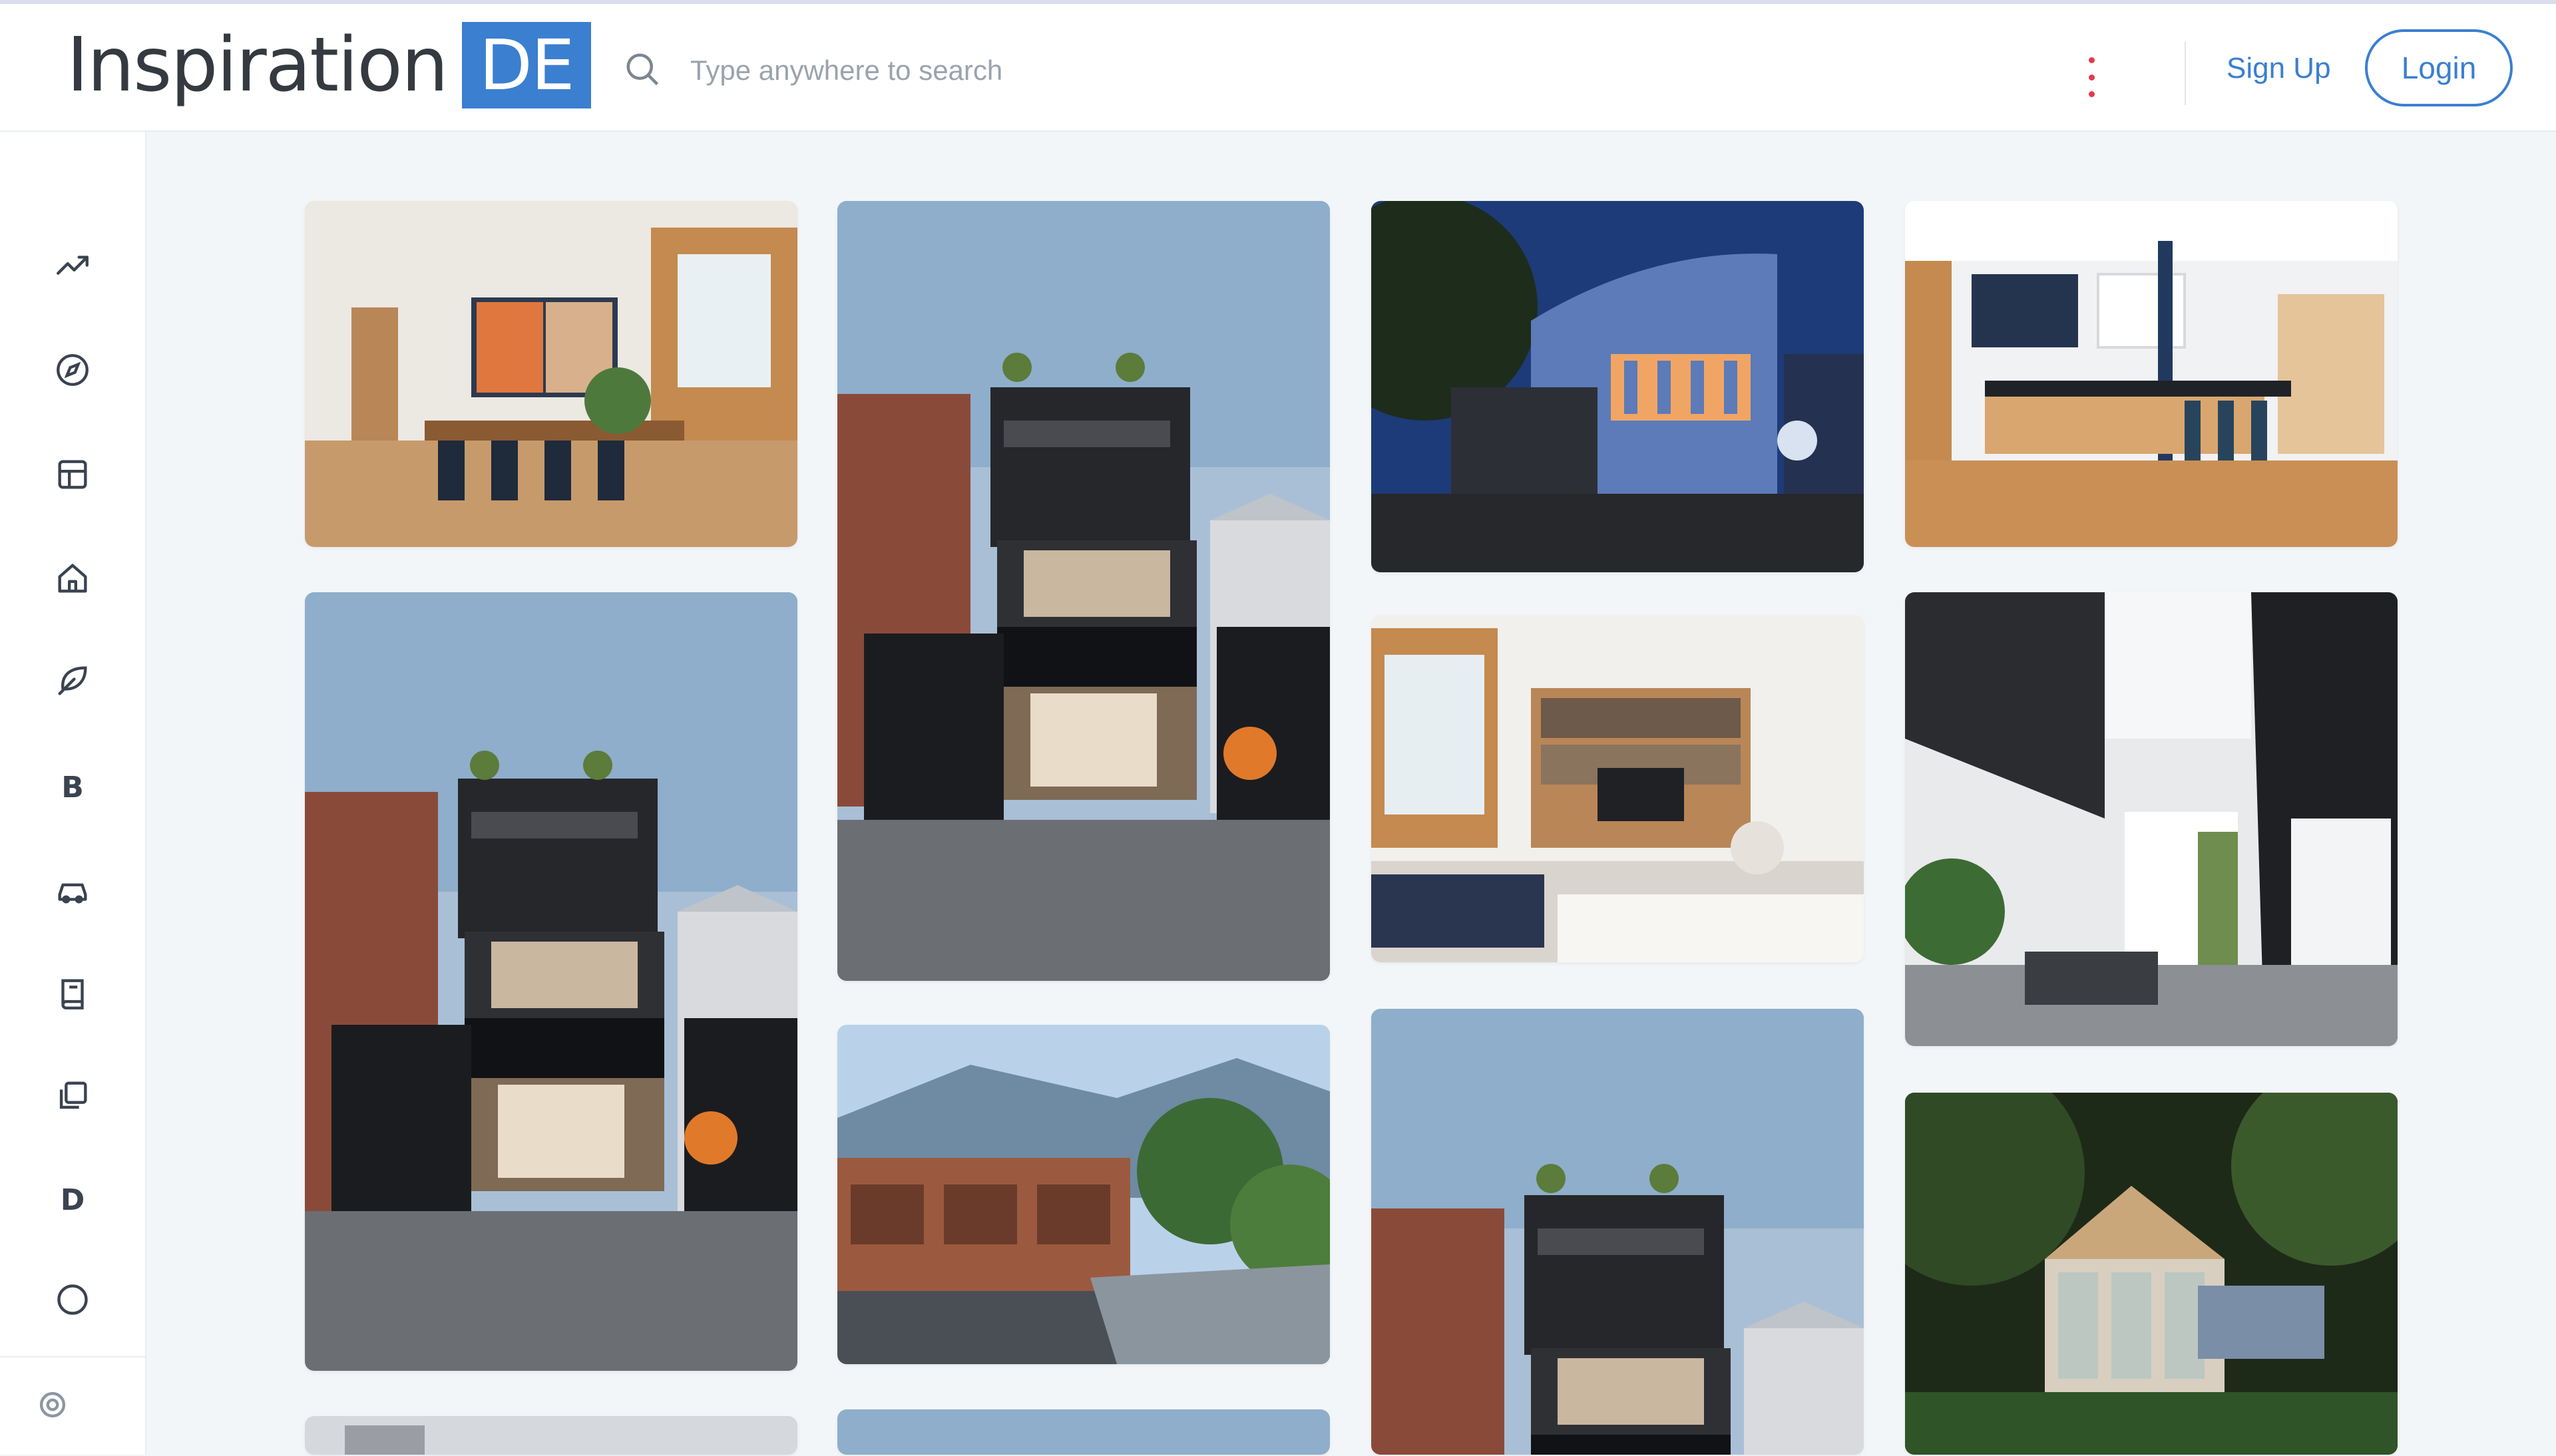 The image size is (2556, 1456). Describe the element at coordinates (642, 70) in the screenshot. I see `search-icon` at that location.